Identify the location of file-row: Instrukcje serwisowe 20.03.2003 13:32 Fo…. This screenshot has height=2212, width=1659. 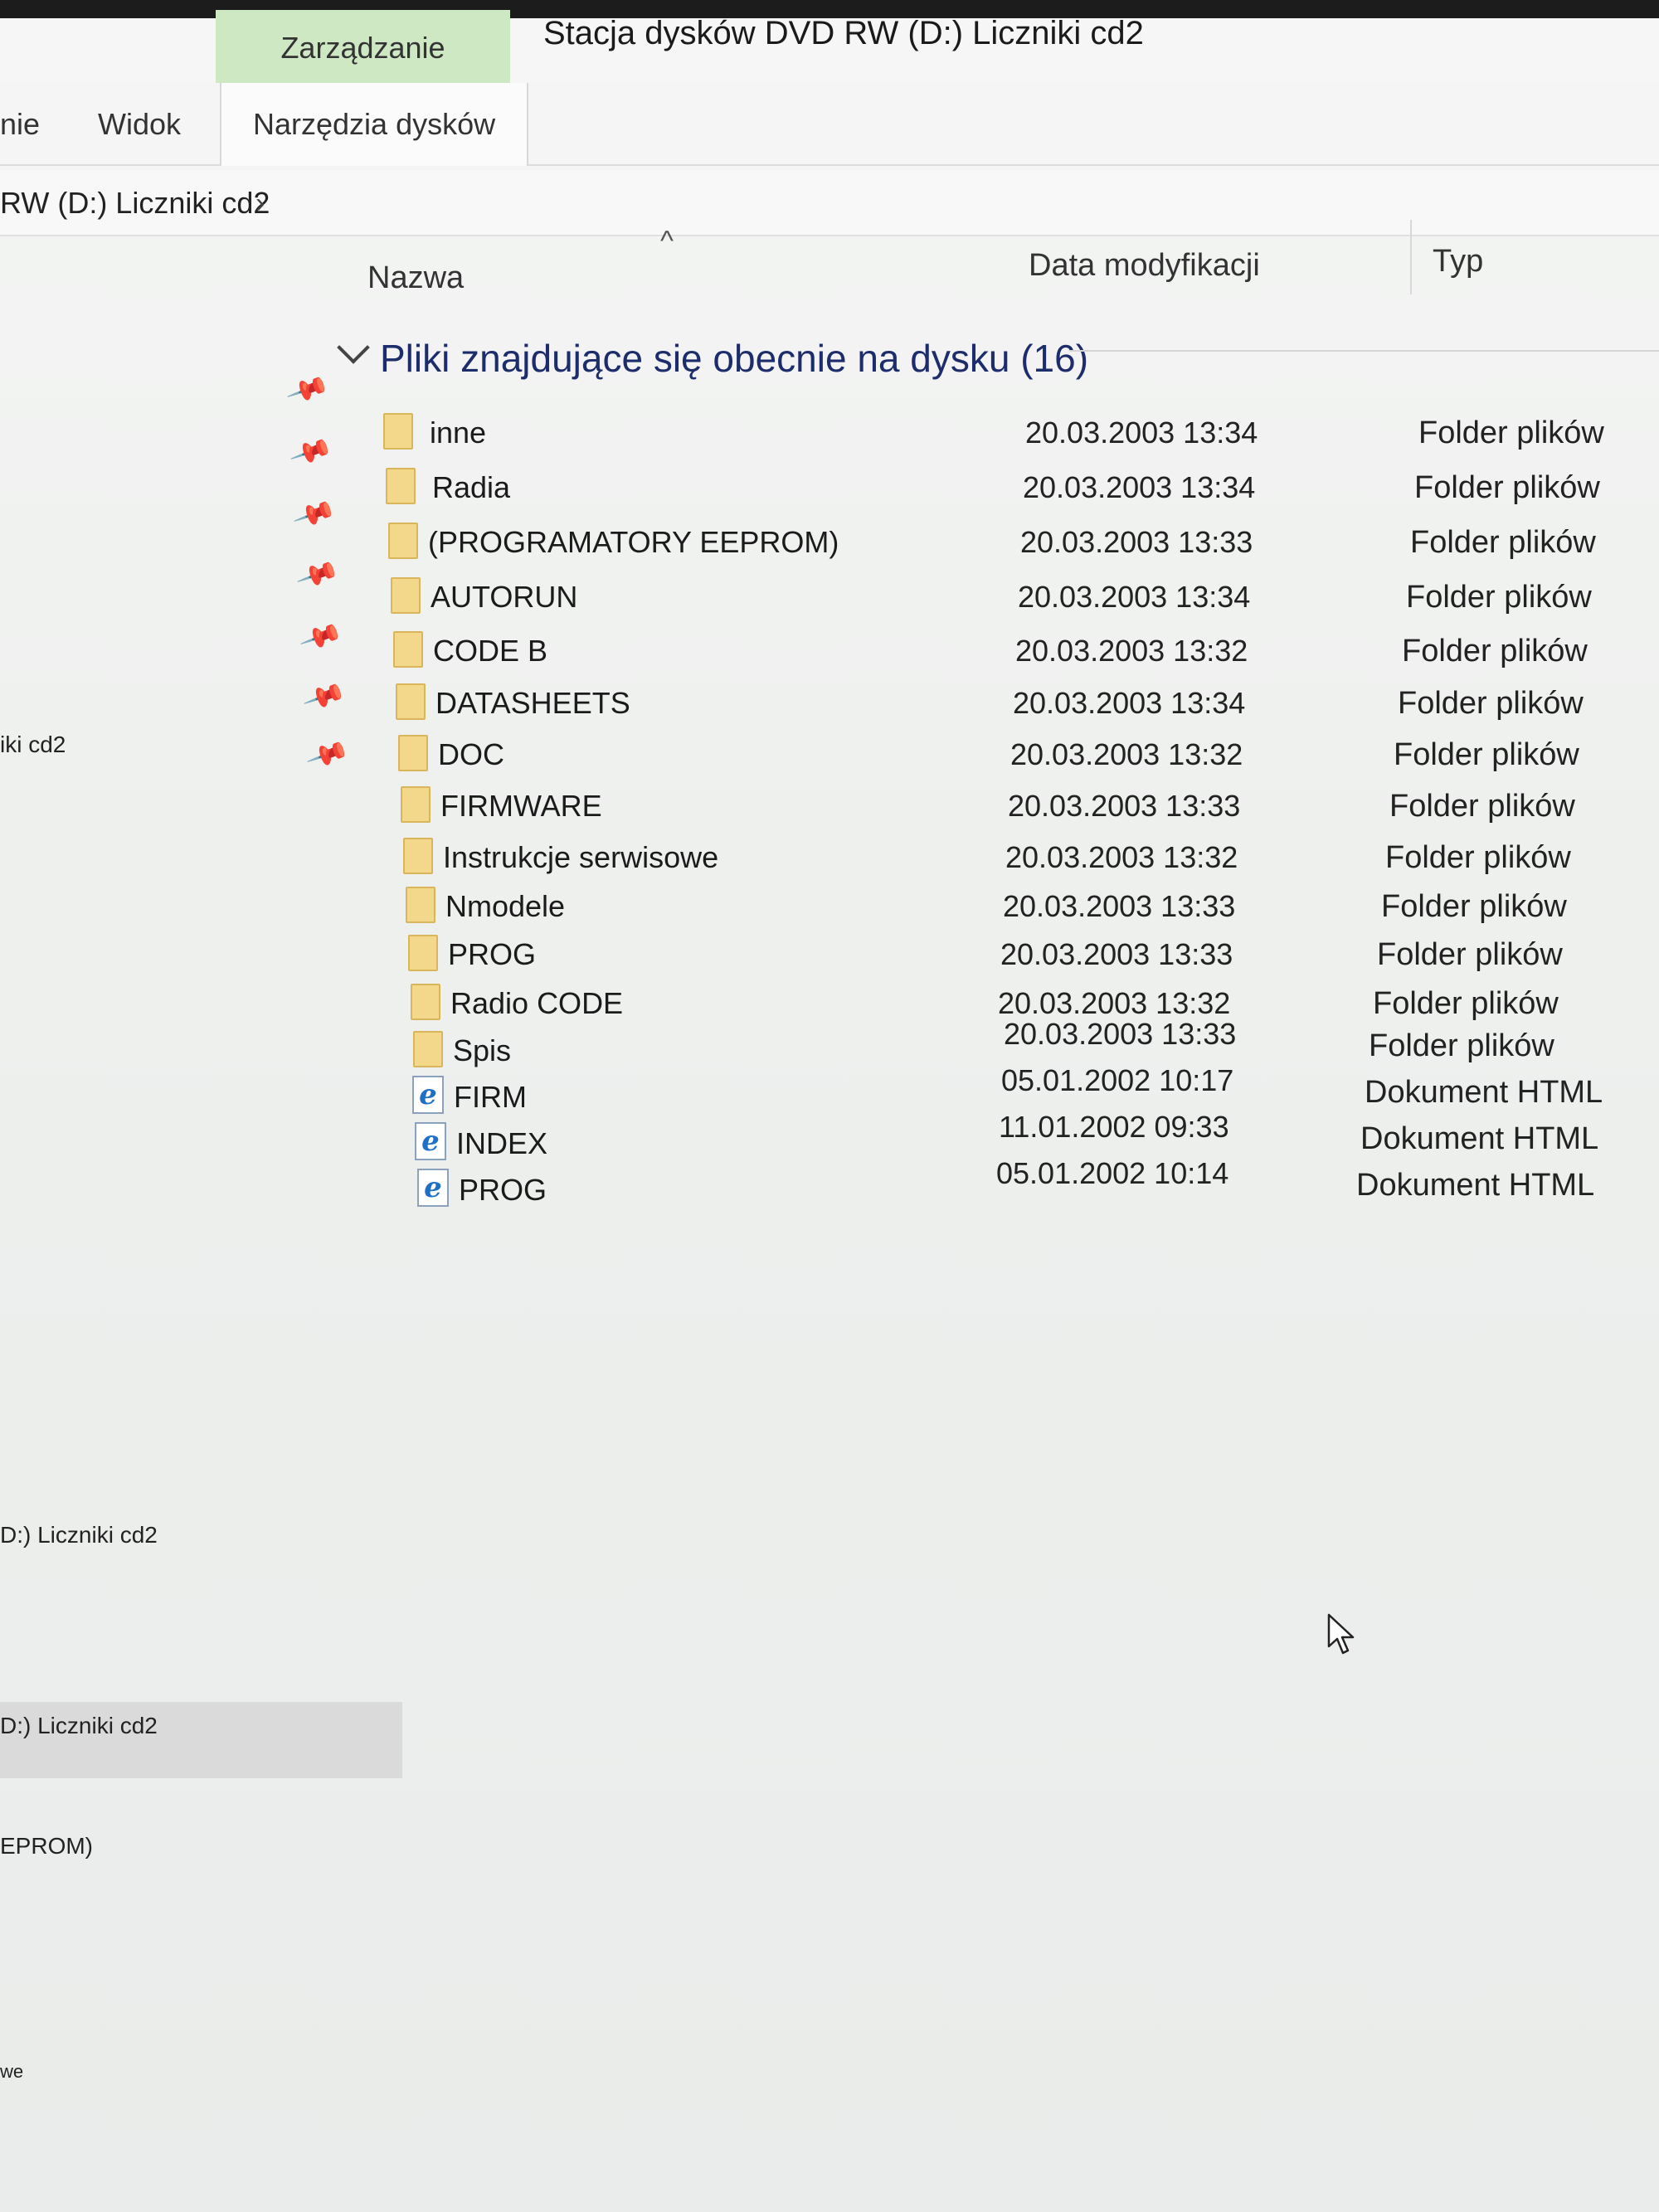
(829, 857).